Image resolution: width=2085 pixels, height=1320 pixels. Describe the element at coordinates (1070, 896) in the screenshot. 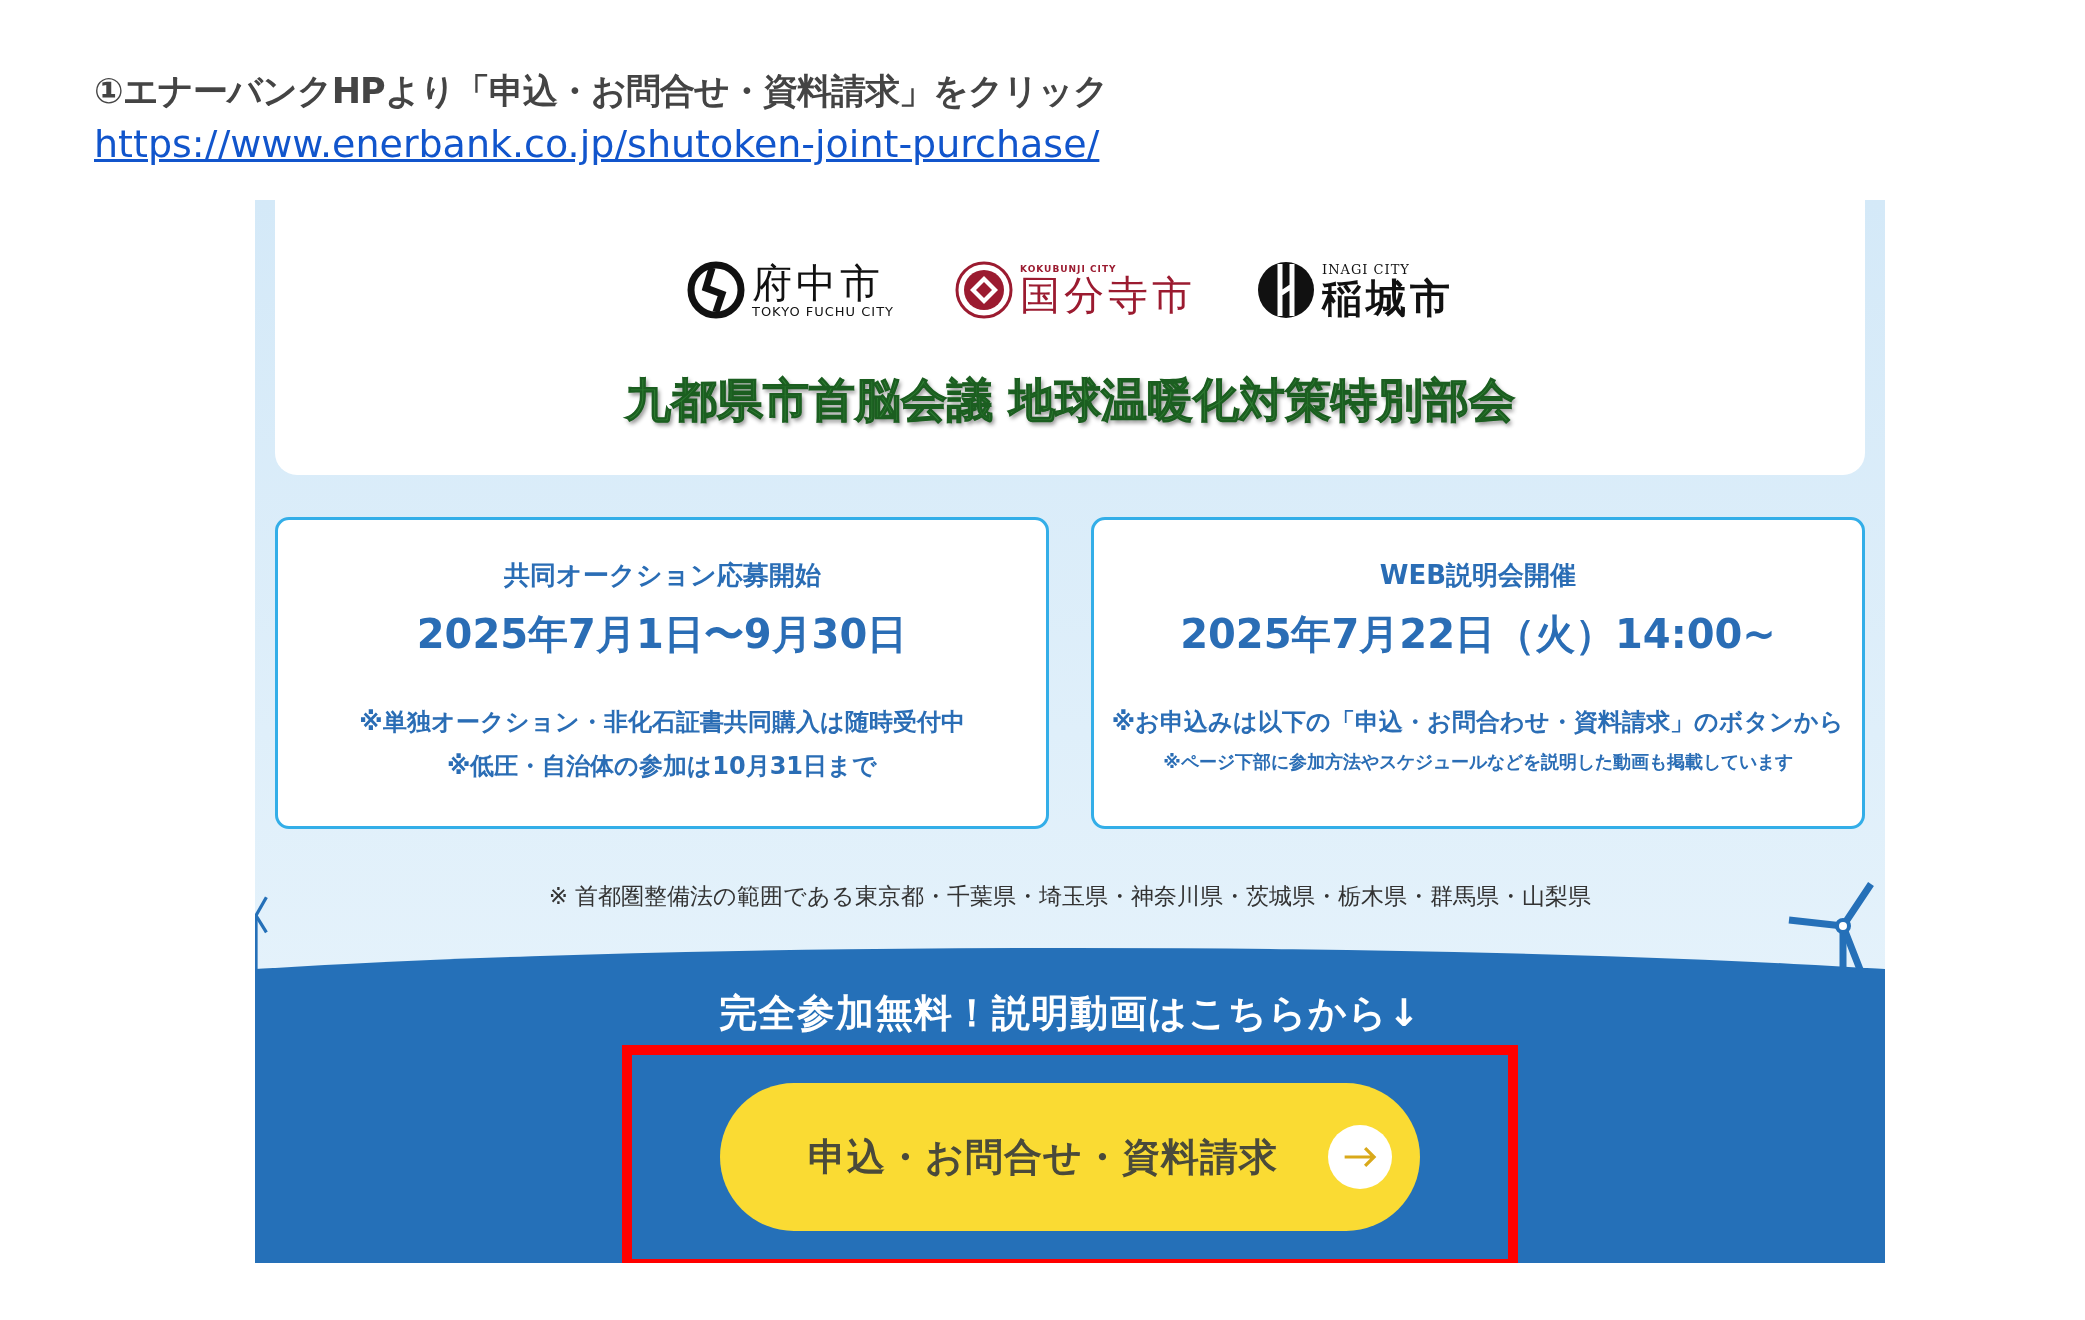

I see `area-note: ※ 首都圏整備法の範囲である東京都・千葉県・埼玉県・神奈川県・茨城県・栃木県・群馬県・山梨県` at that location.